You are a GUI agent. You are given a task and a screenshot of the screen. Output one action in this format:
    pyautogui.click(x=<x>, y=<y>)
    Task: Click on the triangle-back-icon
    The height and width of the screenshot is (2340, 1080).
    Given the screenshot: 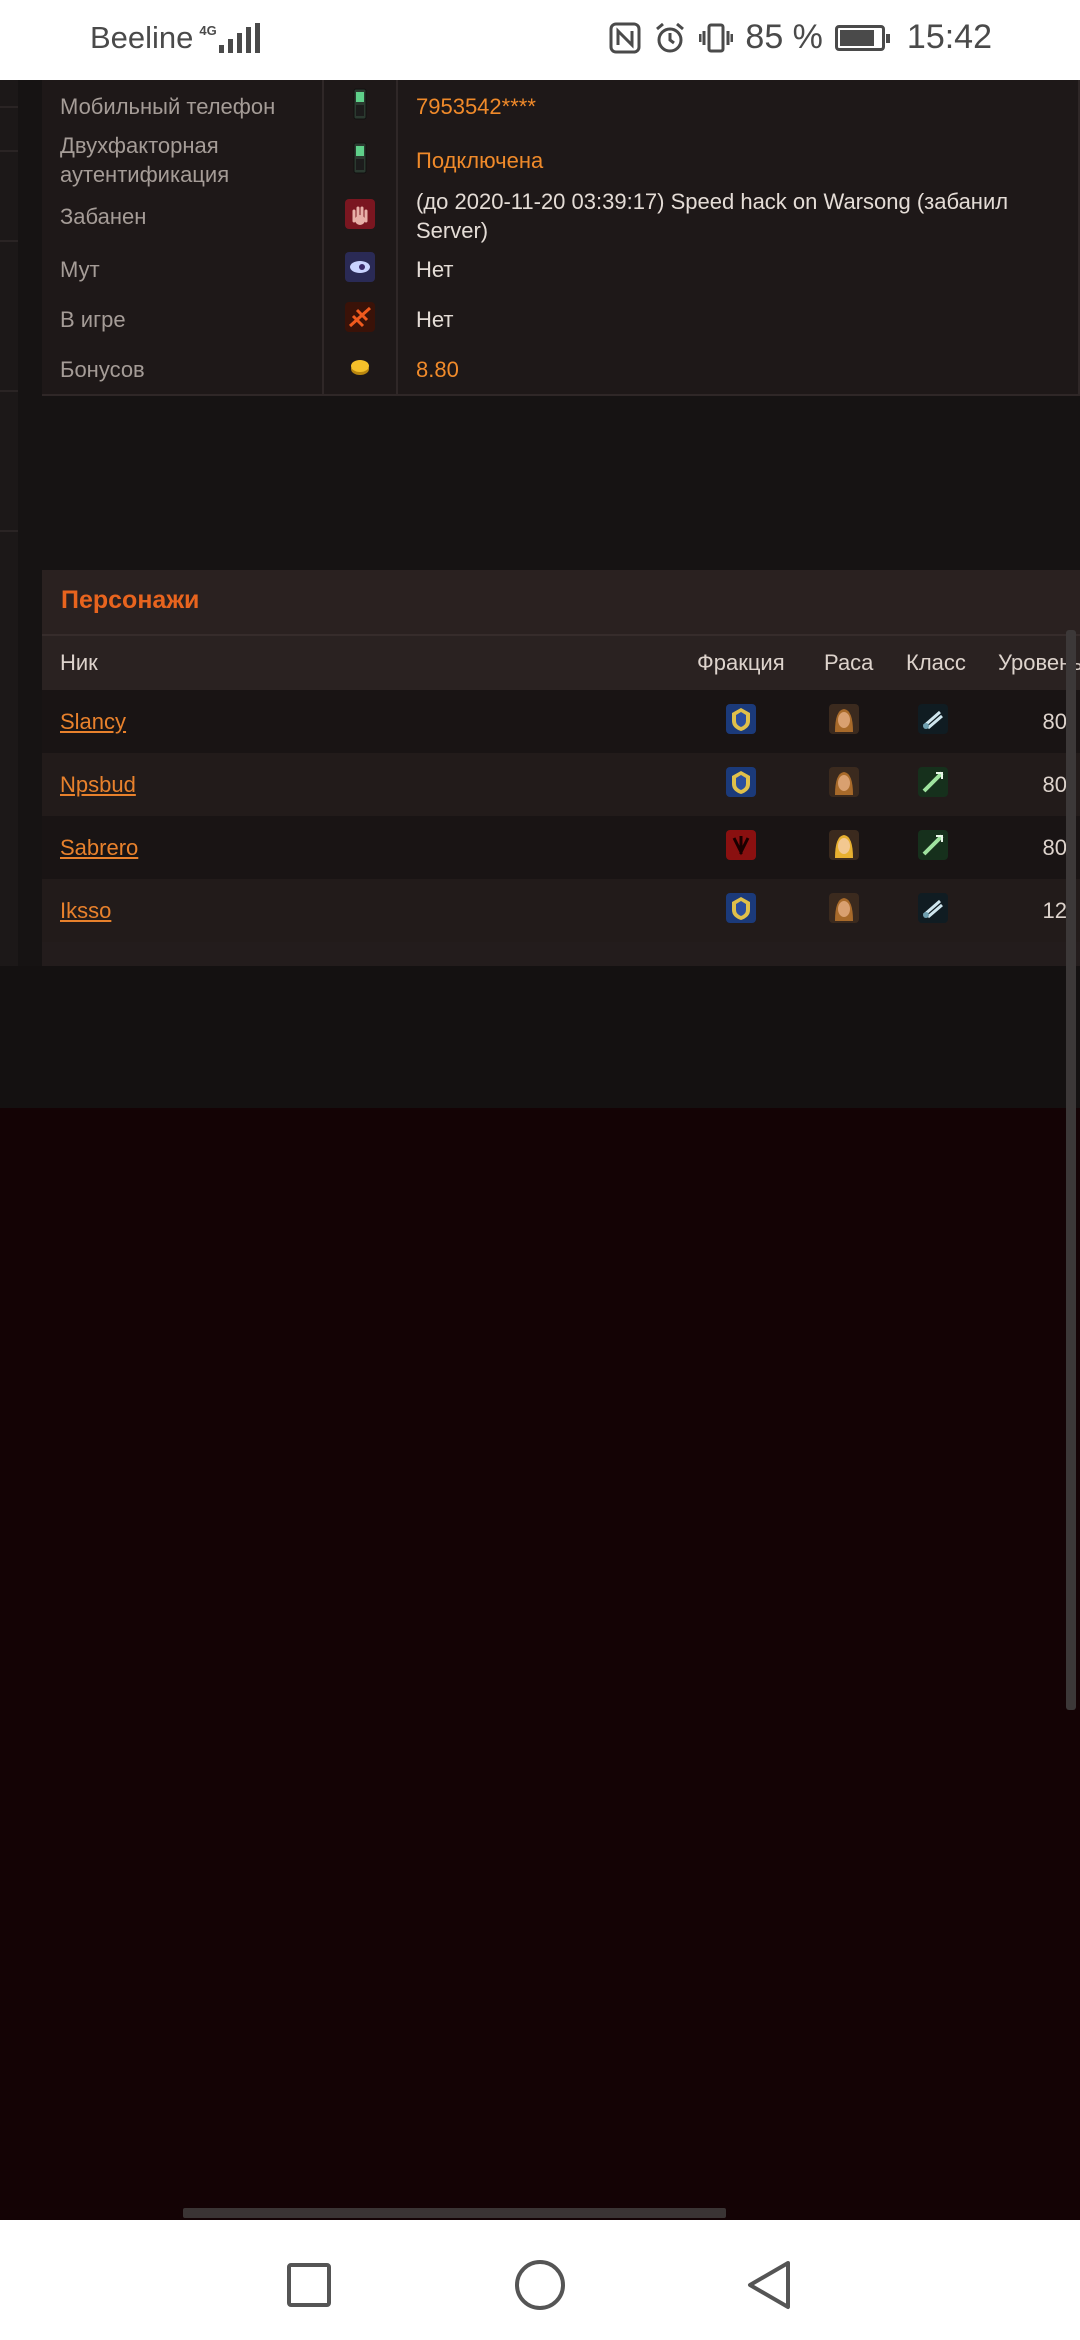 What is the action you would take?
    pyautogui.click(x=769, y=2285)
    